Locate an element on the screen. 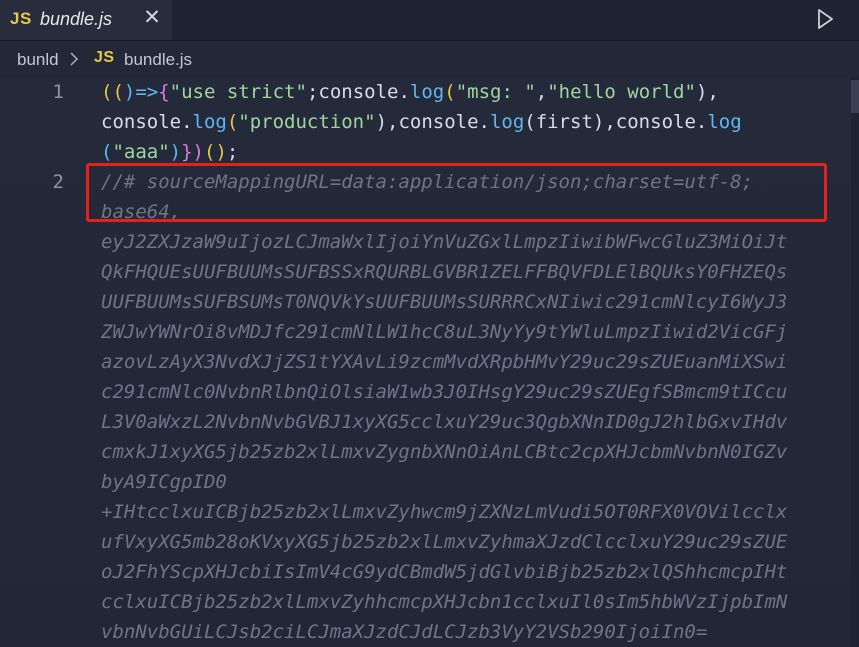 This screenshot has height=647, width=859. annotation-highlight-box is located at coordinates (456, 192).